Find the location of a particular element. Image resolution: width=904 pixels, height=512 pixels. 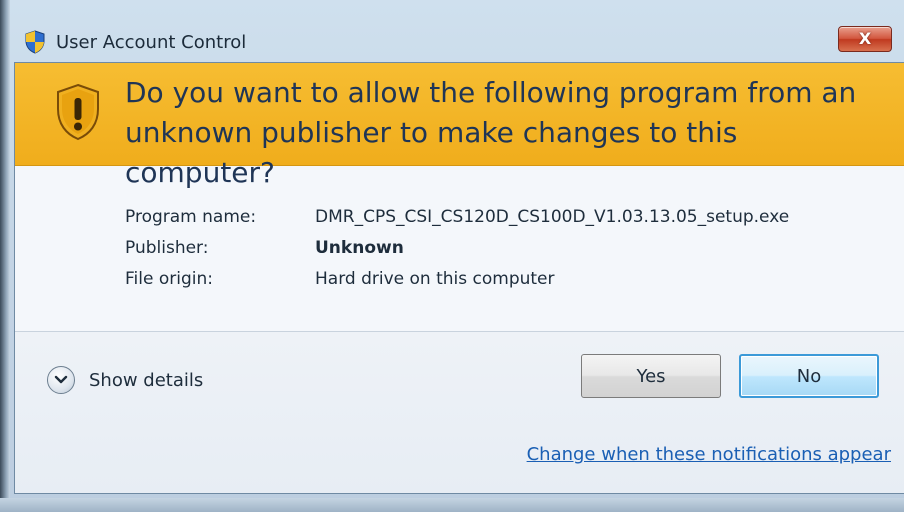

file-origin-label: File origin: is located at coordinates (169, 278).